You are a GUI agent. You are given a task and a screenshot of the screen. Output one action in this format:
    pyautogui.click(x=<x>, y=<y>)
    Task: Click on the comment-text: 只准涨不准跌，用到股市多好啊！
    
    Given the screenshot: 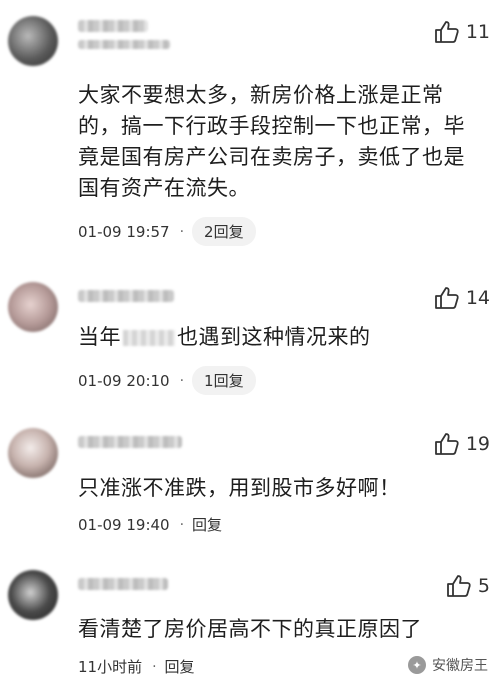 What is the action you would take?
    pyautogui.click(x=239, y=488)
    